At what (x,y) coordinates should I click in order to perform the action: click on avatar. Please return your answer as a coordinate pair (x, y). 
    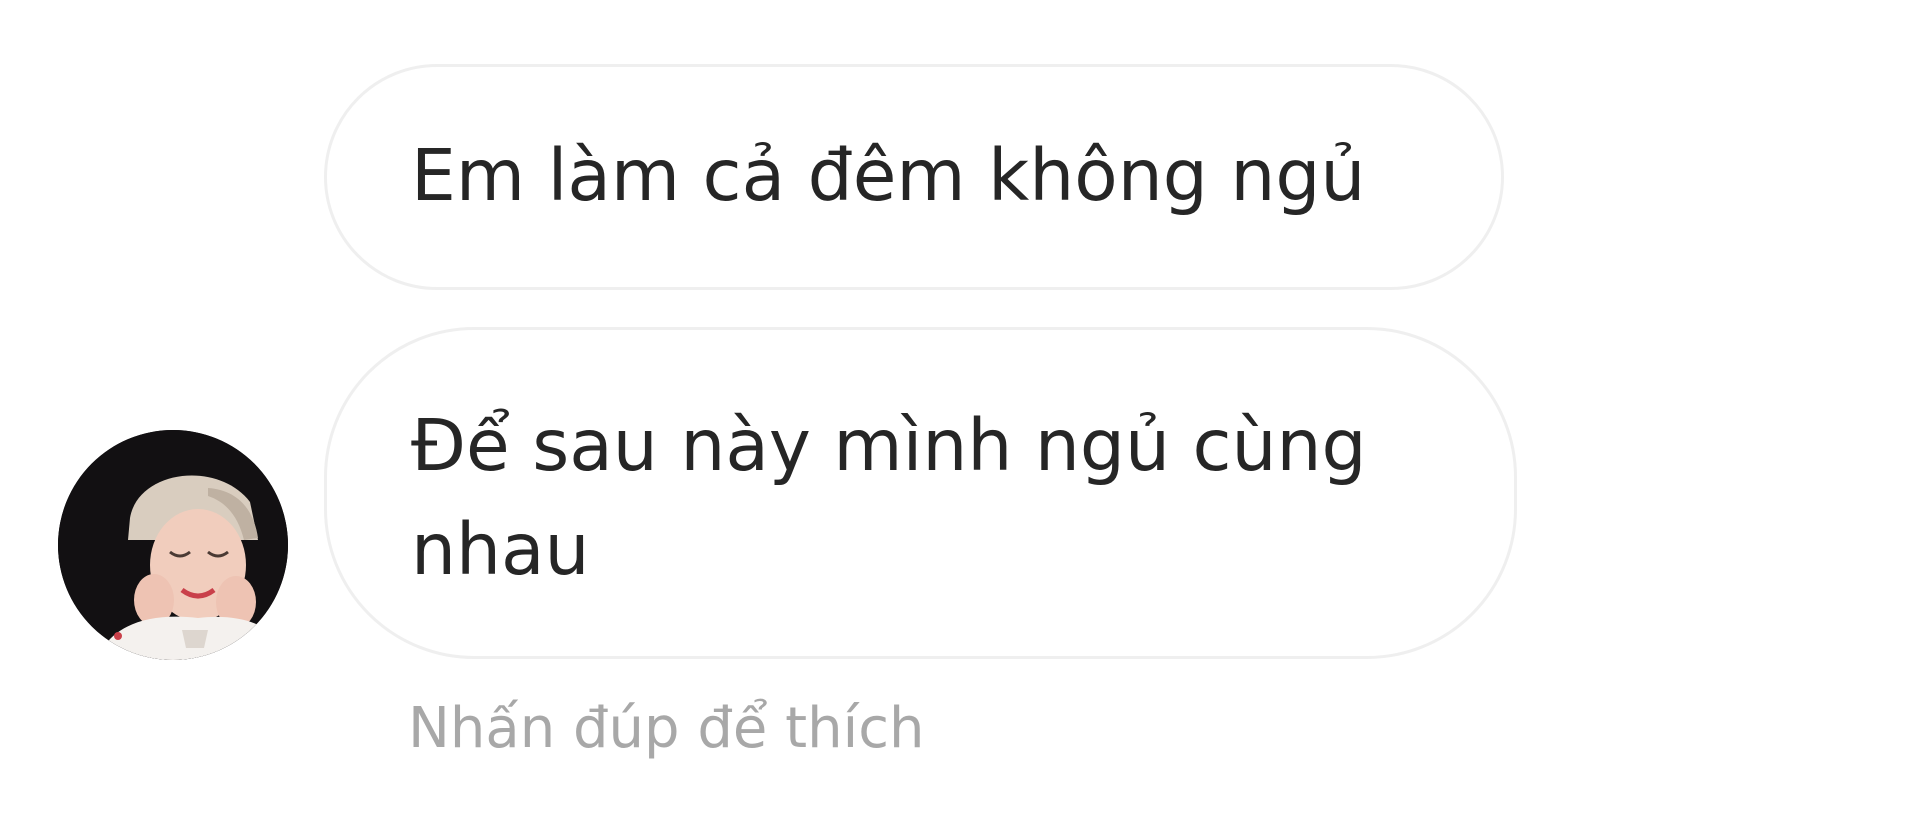
    Looking at the image, I should click on (173, 545).